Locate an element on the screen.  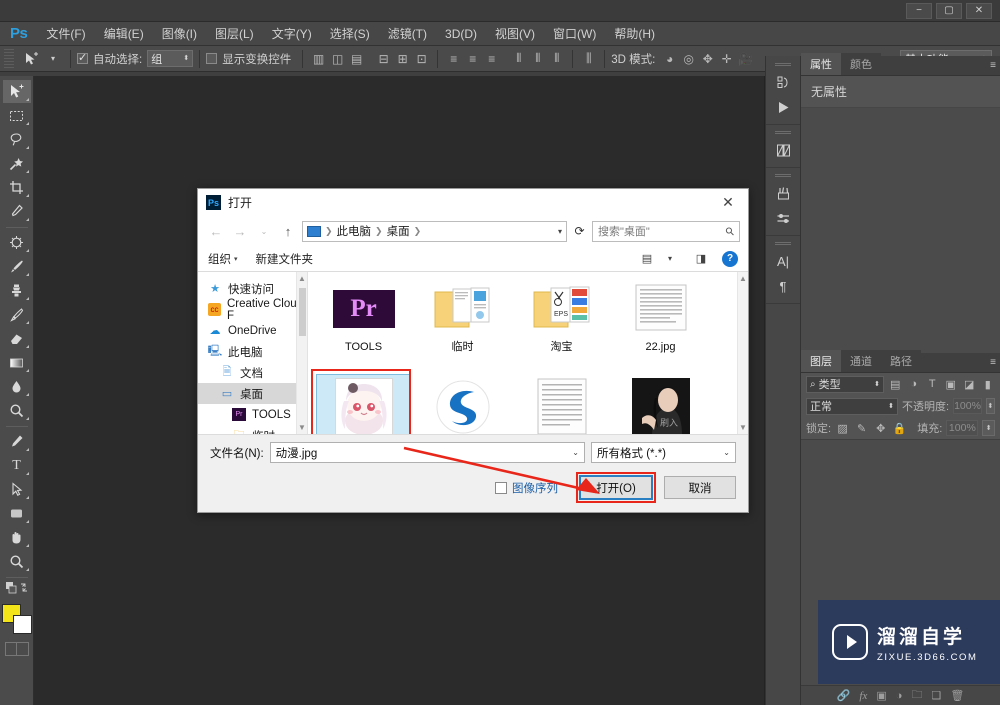
lock-all-icon: 🔒 is located at coordinates (899, 428).